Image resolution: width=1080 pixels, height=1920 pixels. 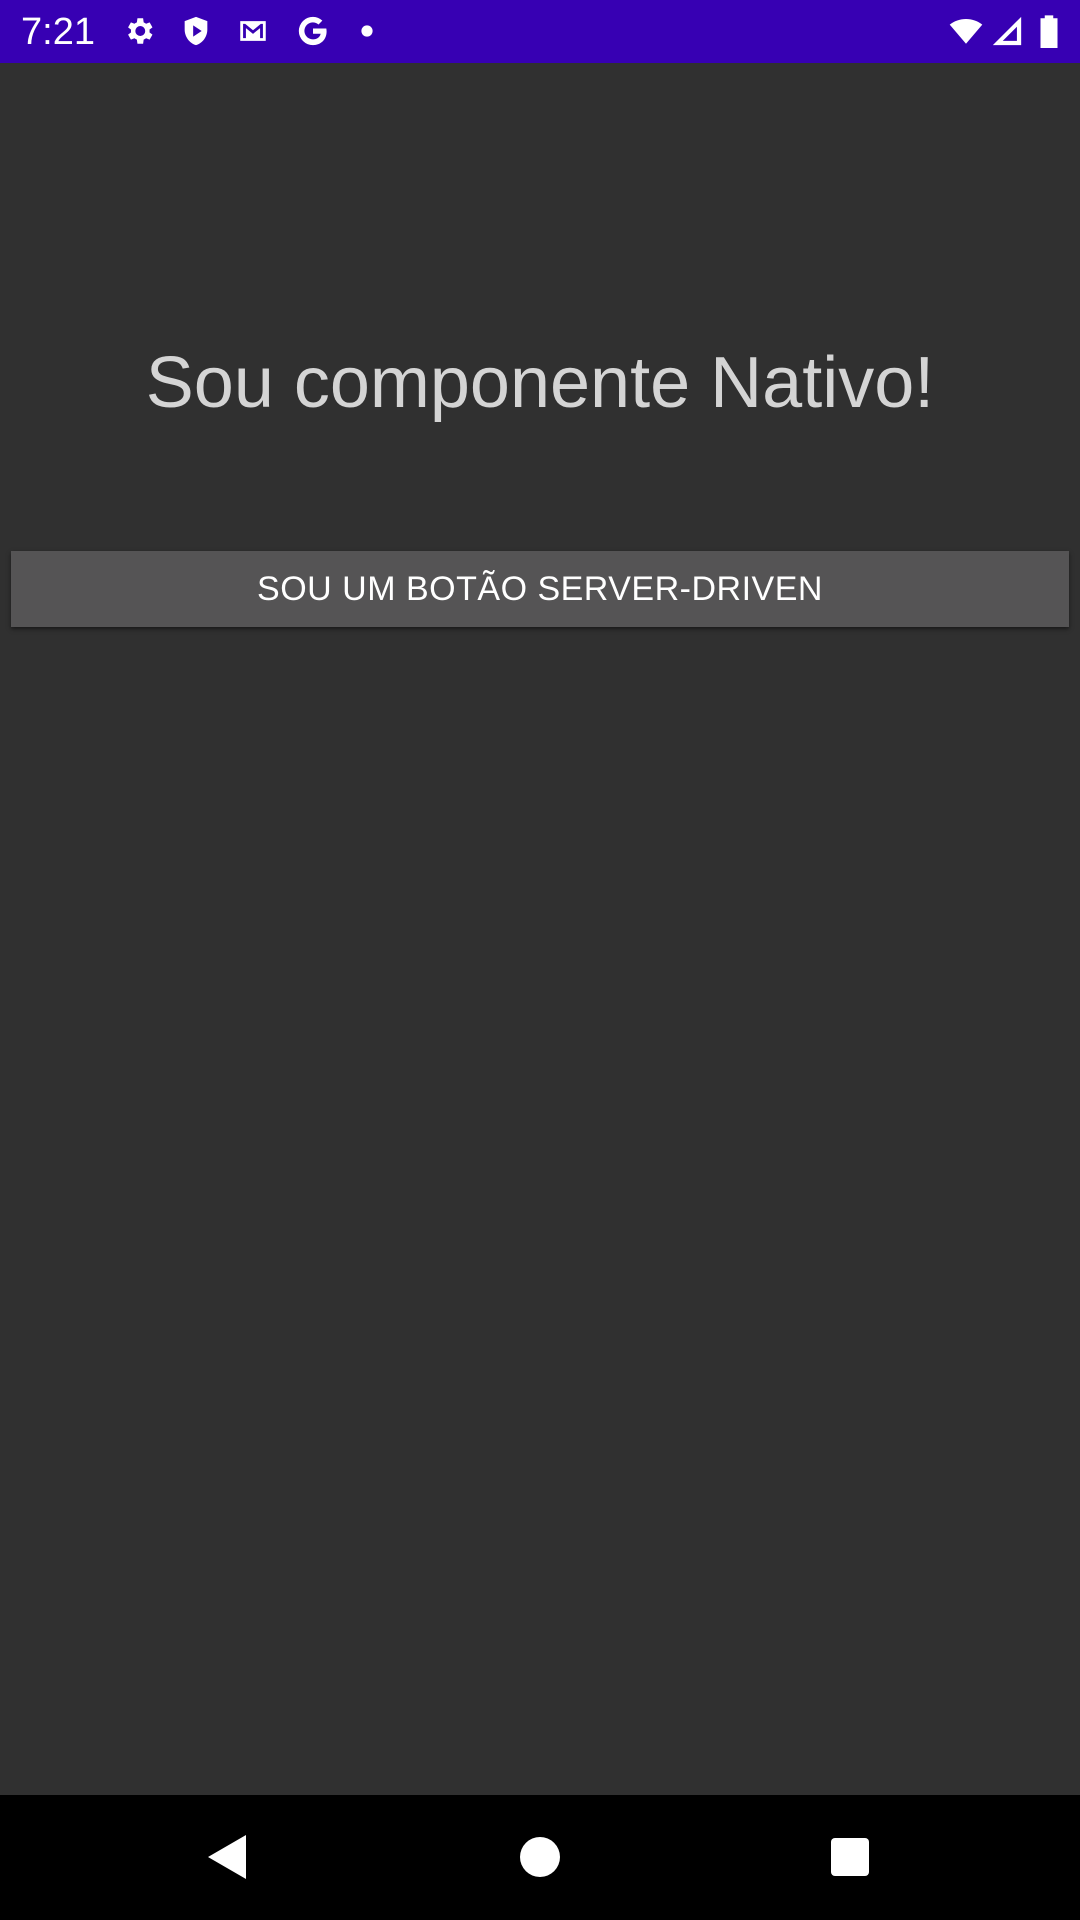 What do you see at coordinates (313, 31) in the screenshot?
I see `google-g-icon` at bounding box center [313, 31].